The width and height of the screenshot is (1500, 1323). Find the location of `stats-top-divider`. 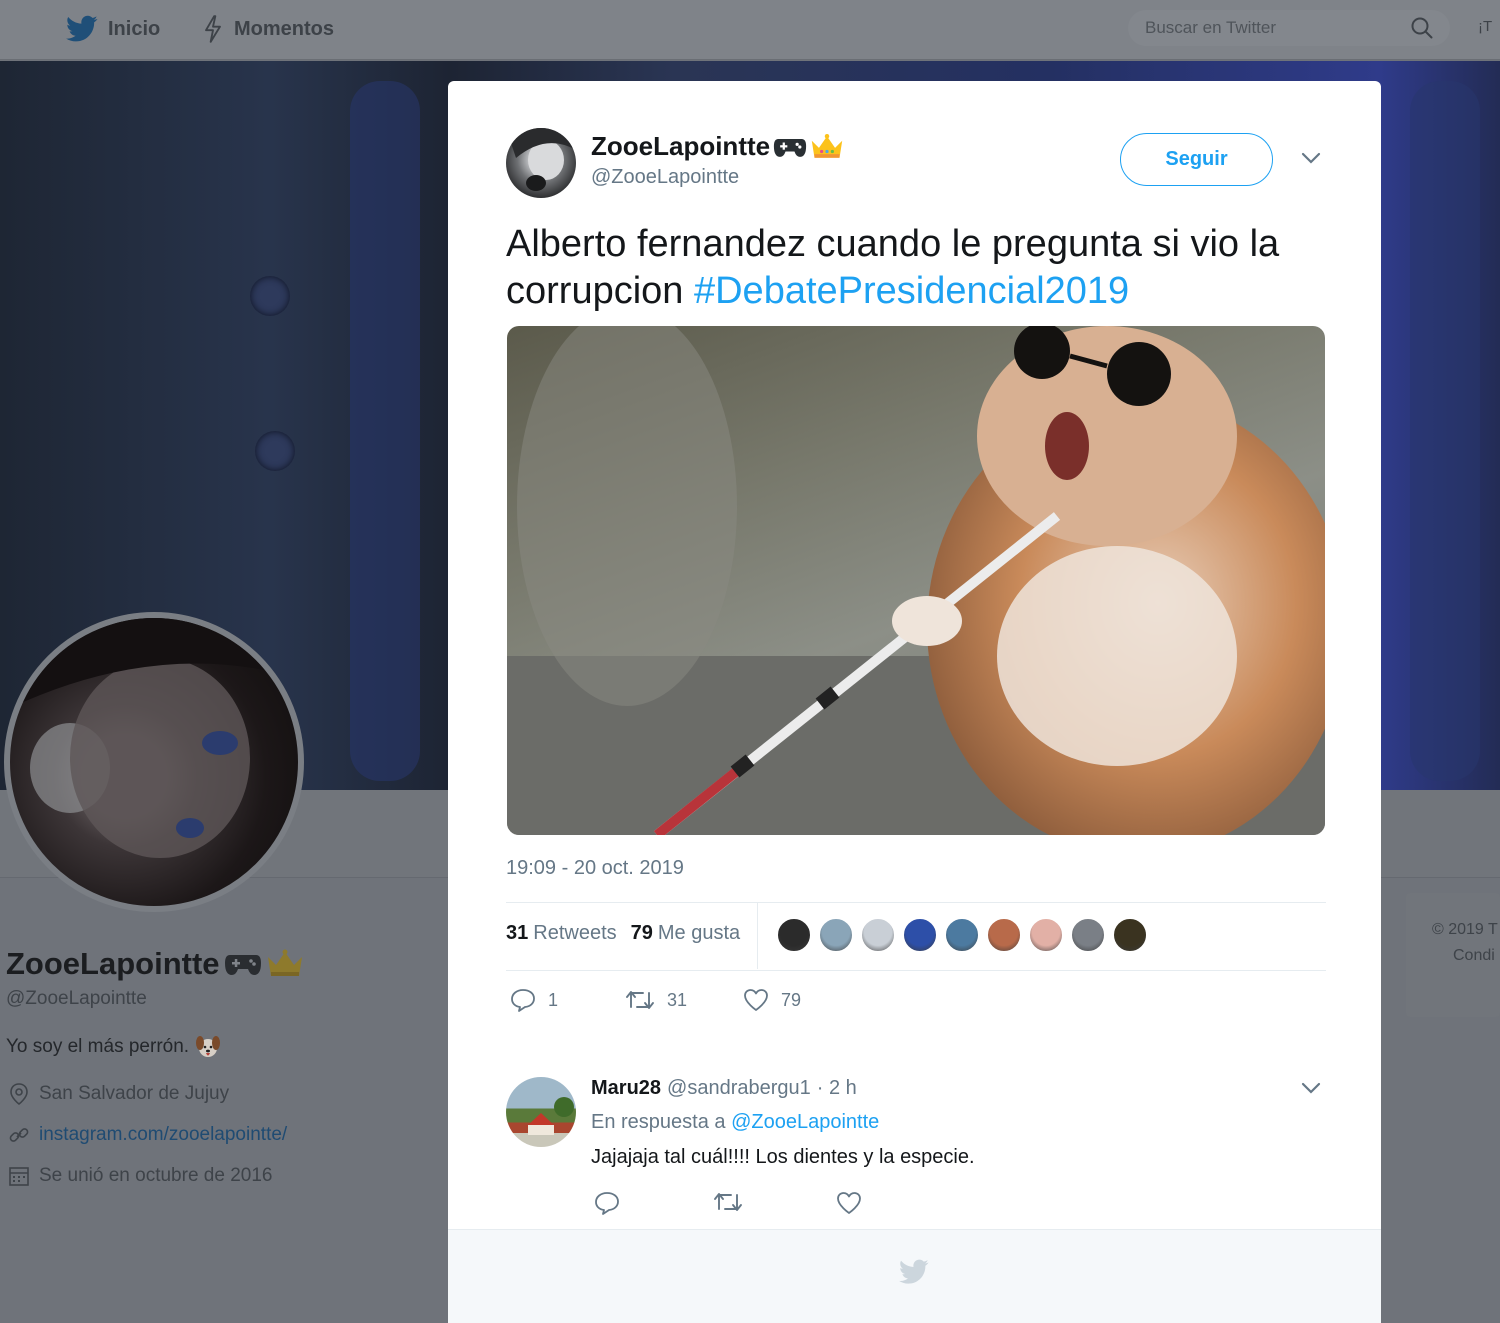

stats-top-divider is located at coordinates (916, 902).